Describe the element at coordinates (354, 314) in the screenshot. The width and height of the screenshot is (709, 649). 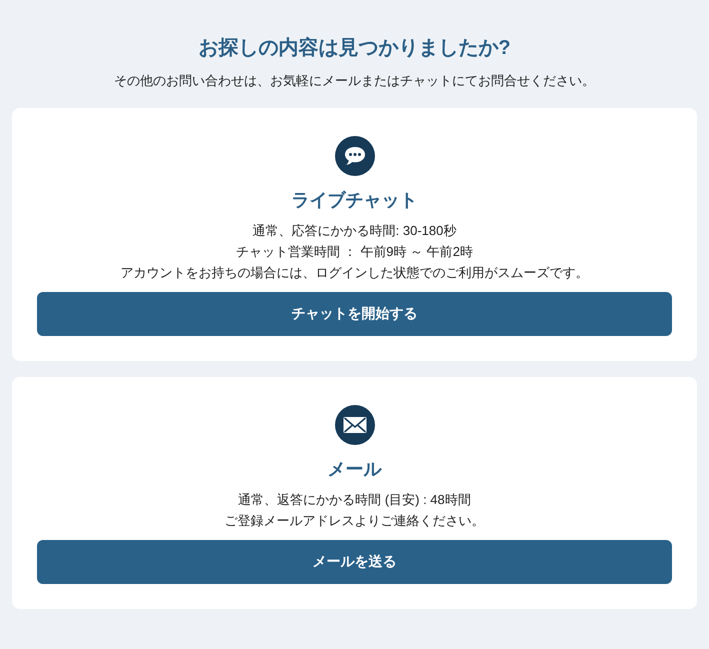
I see `start-chat-button: チャットを開始する` at that location.